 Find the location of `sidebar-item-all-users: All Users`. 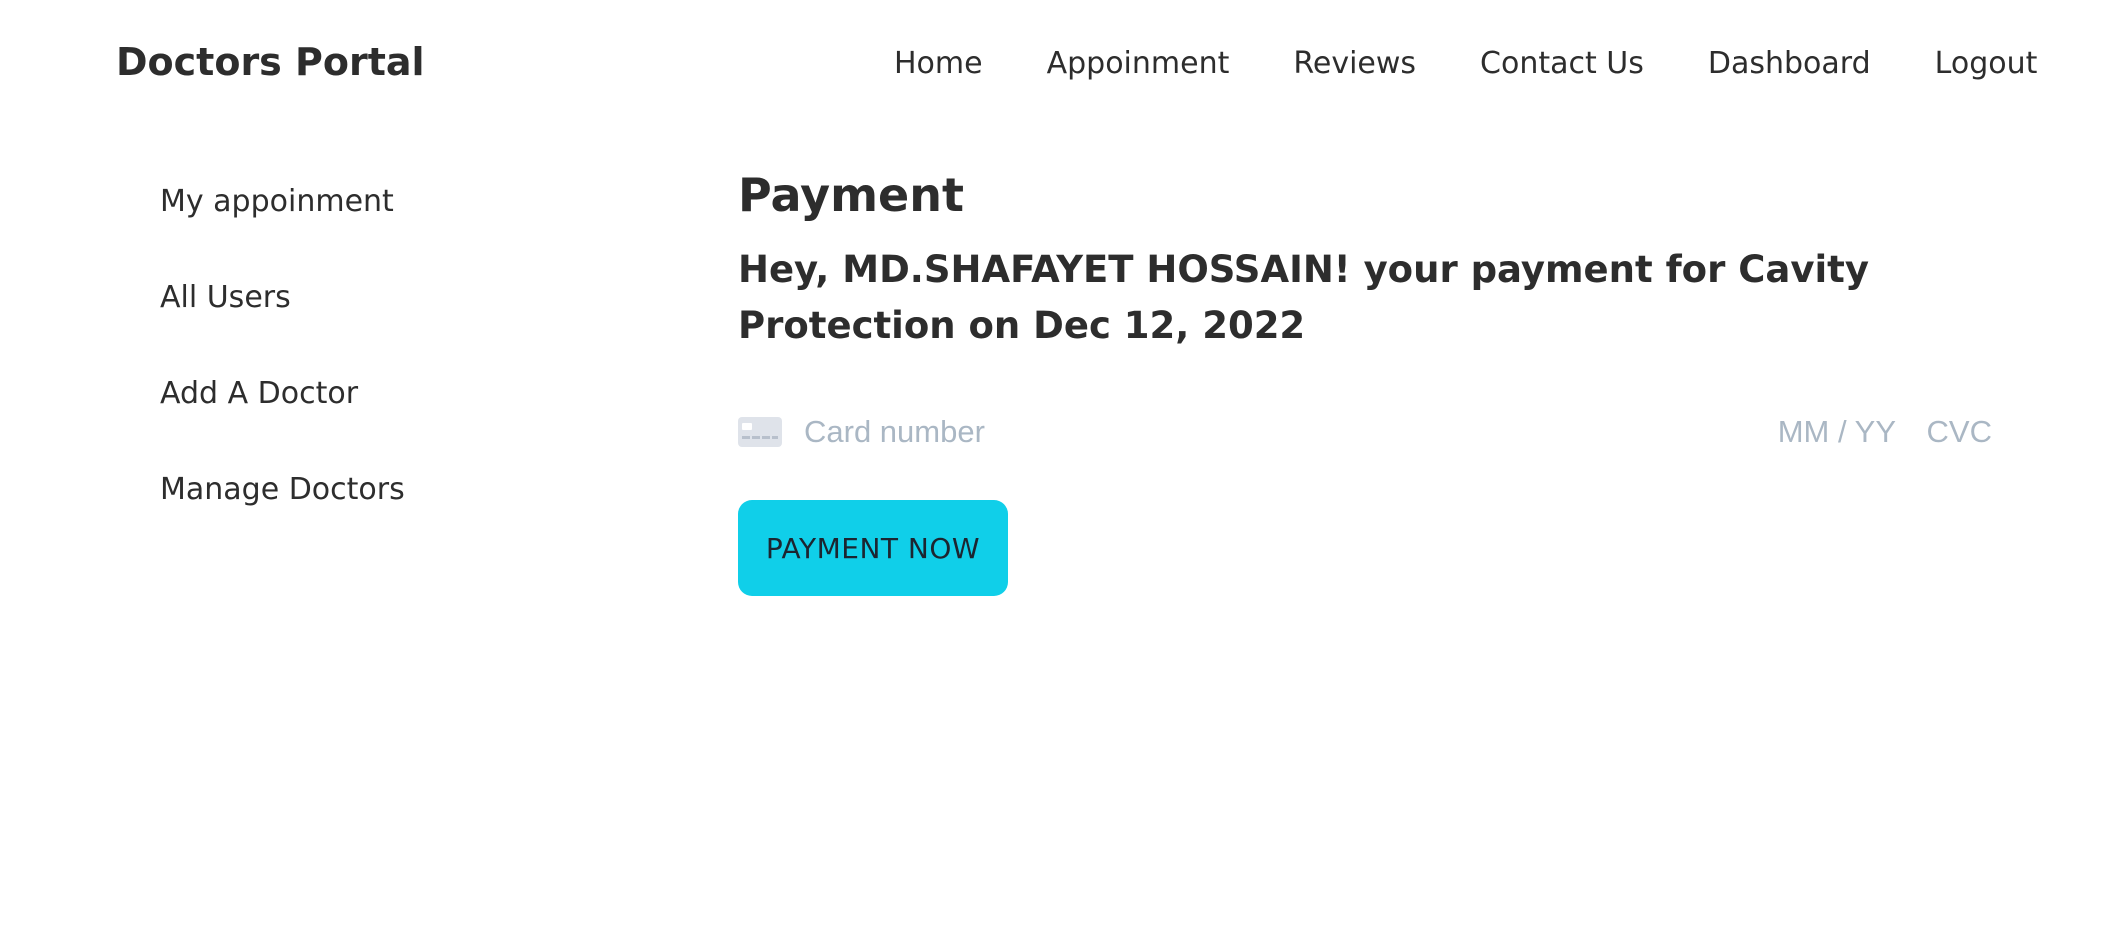

sidebar-item-all-users: All Users is located at coordinates (350, 298).